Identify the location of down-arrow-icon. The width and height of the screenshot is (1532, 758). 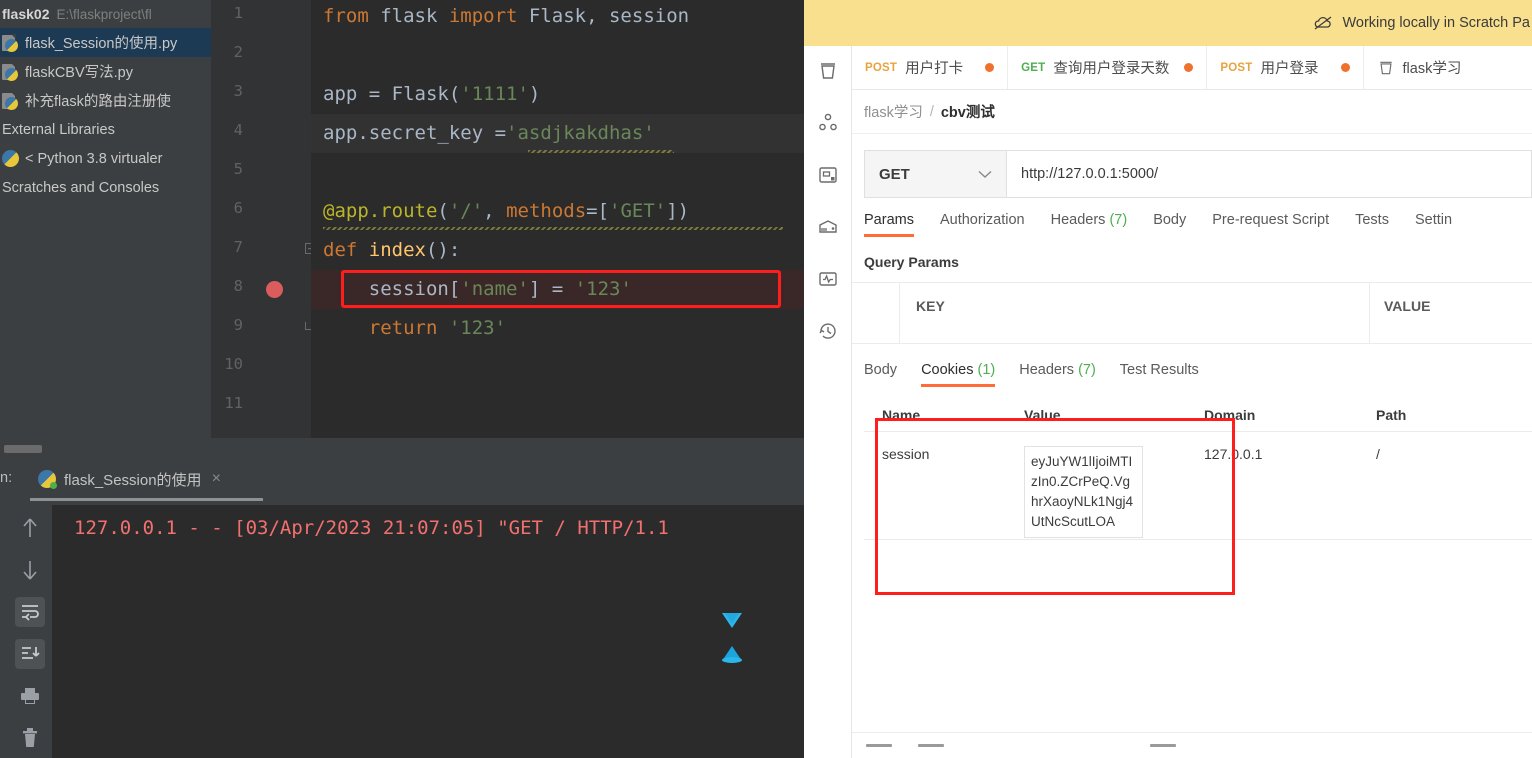
(30, 570).